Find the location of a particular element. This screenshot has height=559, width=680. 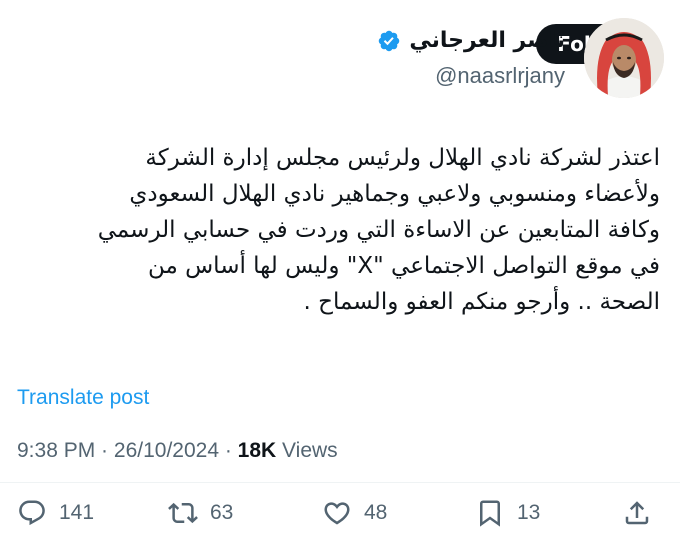

tweet-meta: 9:38 PM · 26/10/2024 · 18K Views is located at coordinates (177, 451).